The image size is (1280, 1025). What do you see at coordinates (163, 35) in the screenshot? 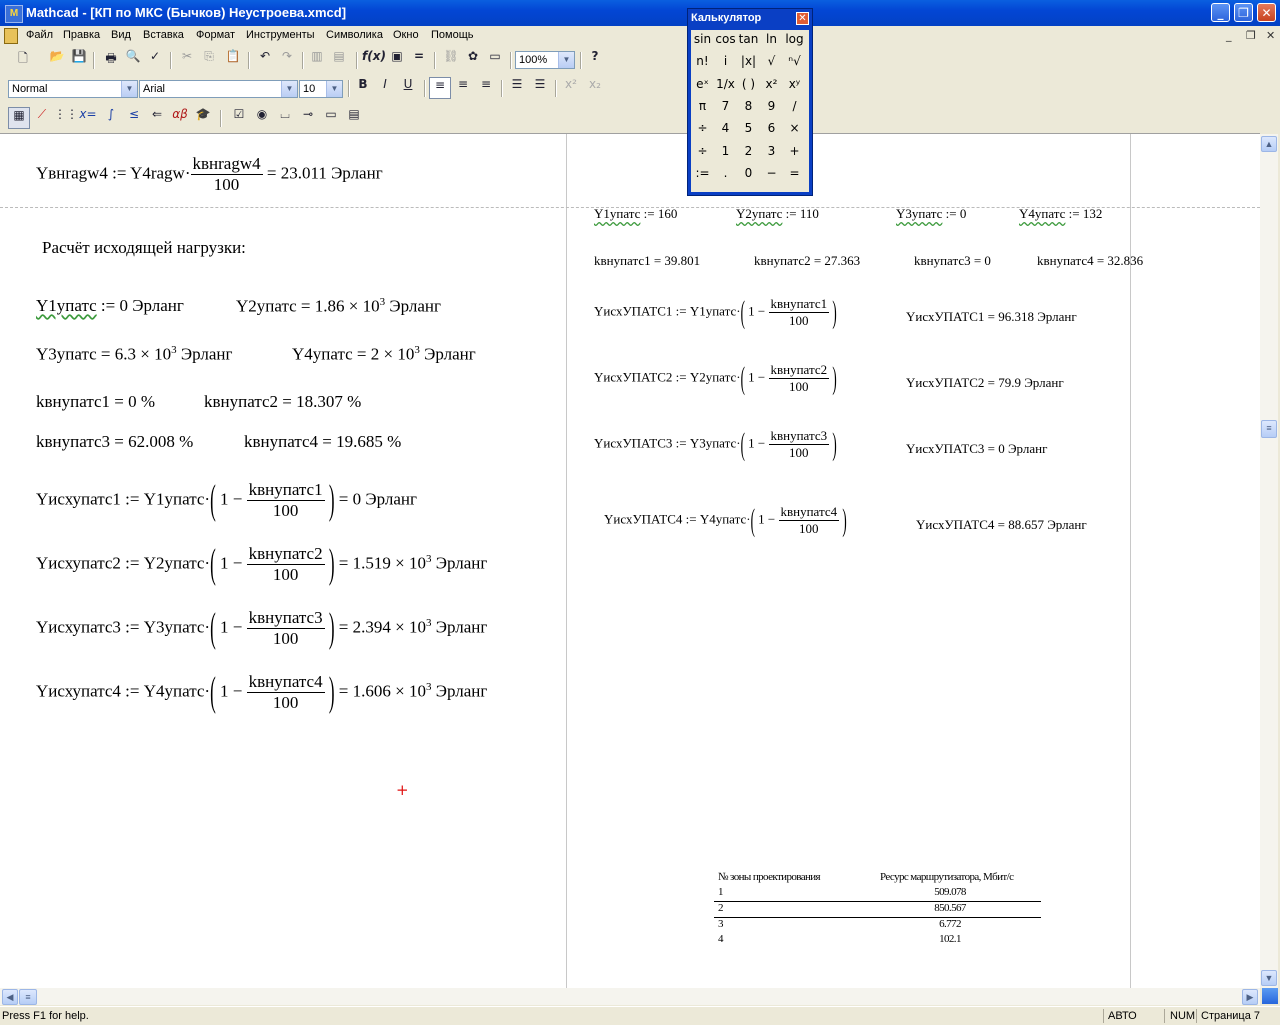
I see `menu-insert: Вставка` at bounding box center [163, 35].